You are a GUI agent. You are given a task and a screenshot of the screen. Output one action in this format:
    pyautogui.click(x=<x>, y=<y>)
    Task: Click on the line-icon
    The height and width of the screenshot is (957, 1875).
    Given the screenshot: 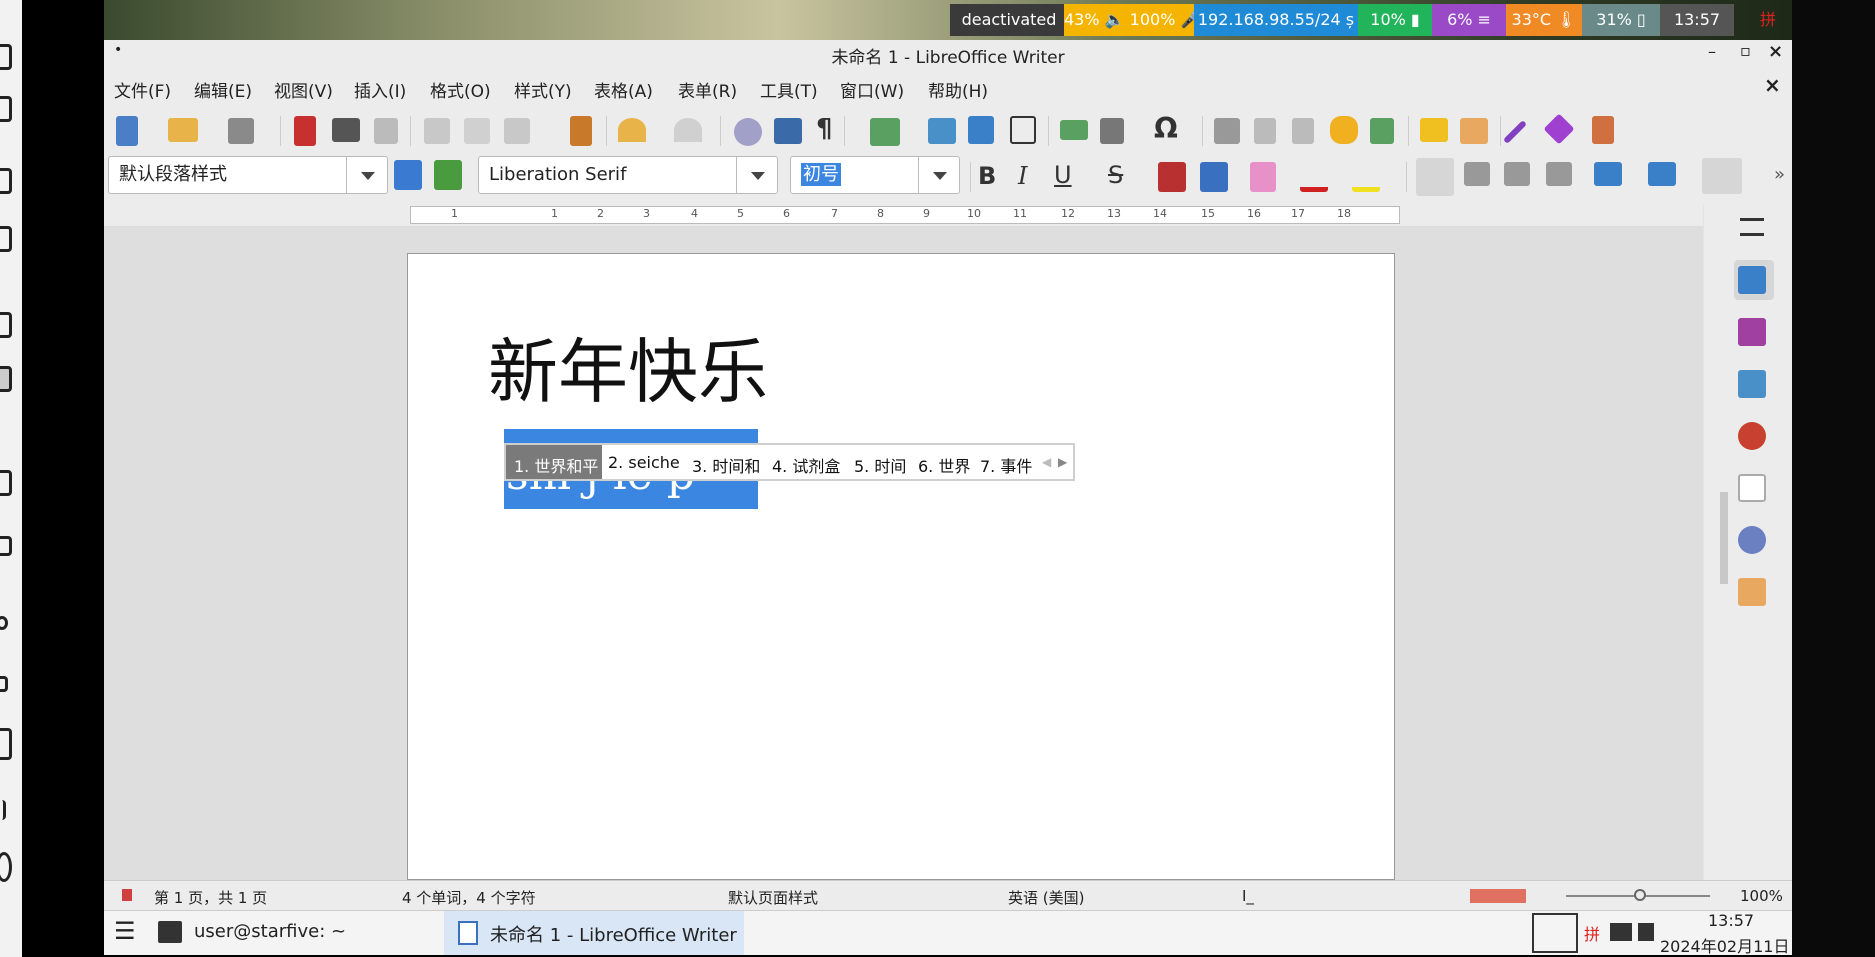 What is the action you would take?
    pyautogui.click(x=1515, y=132)
    